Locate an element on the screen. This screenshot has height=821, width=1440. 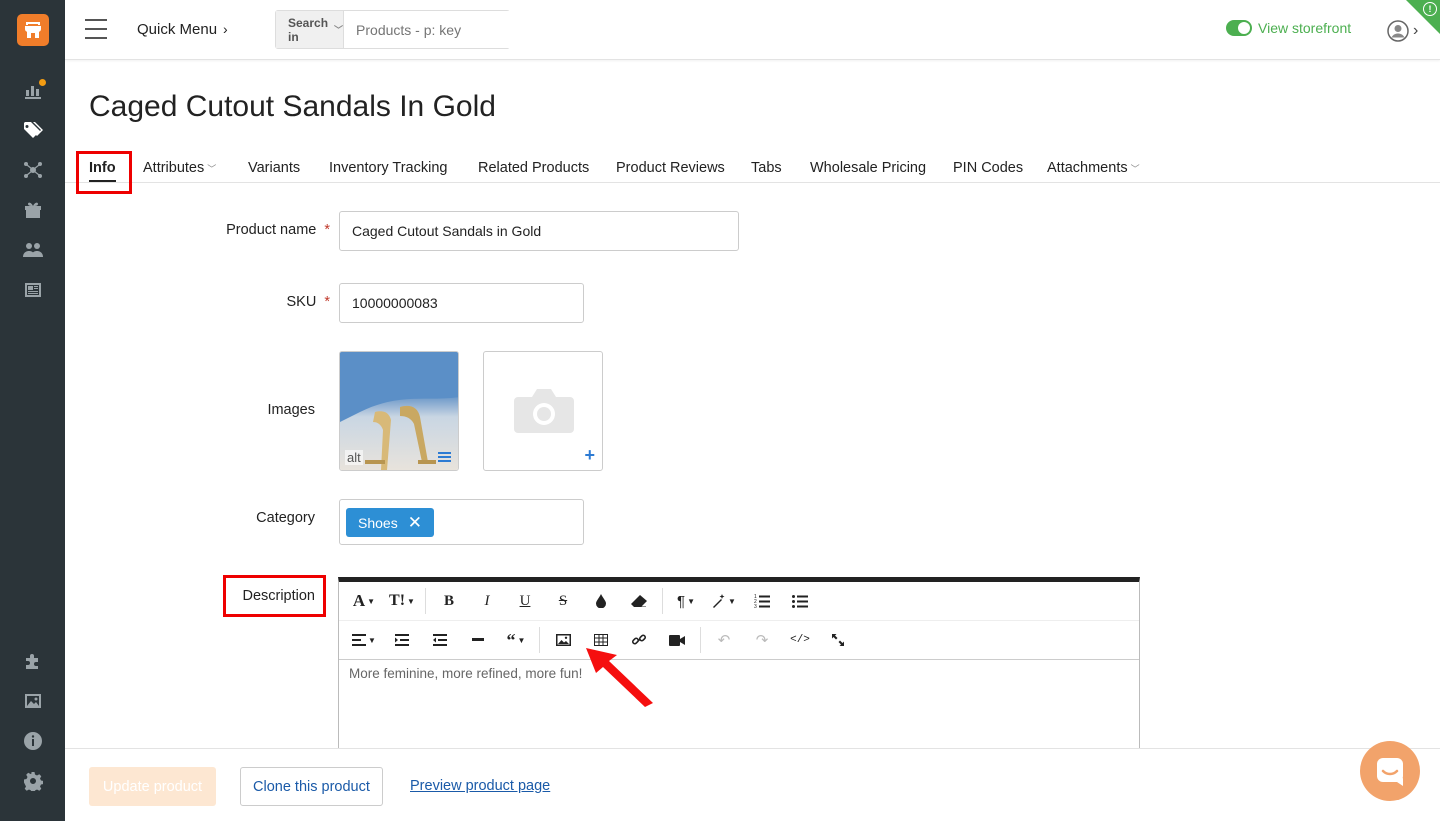
sidebar is located at coordinates (32, 410).